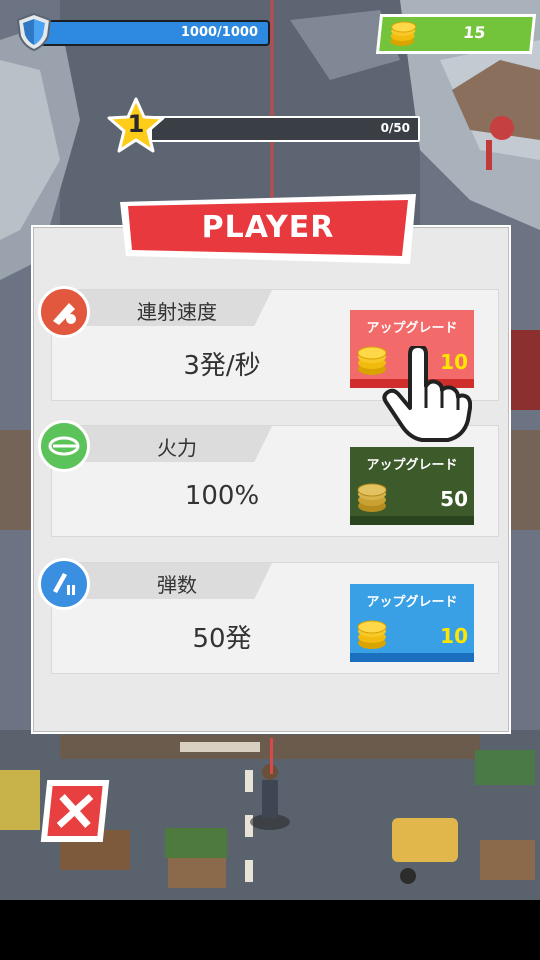 The width and height of the screenshot is (540, 960). I want to click on stat-value: 50発, so click(222, 639).